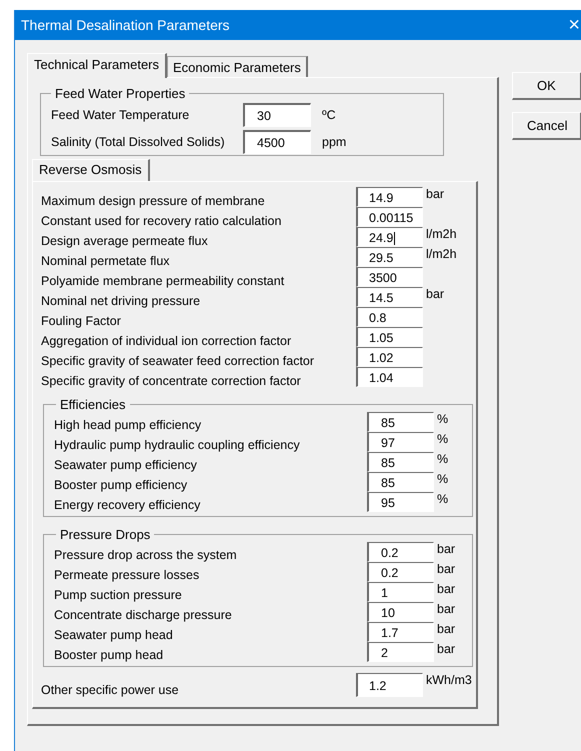 The width and height of the screenshot is (581, 751). Describe the element at coordinates (389, 357) in the screenshot. I see `input-field: 1.02` at that location.